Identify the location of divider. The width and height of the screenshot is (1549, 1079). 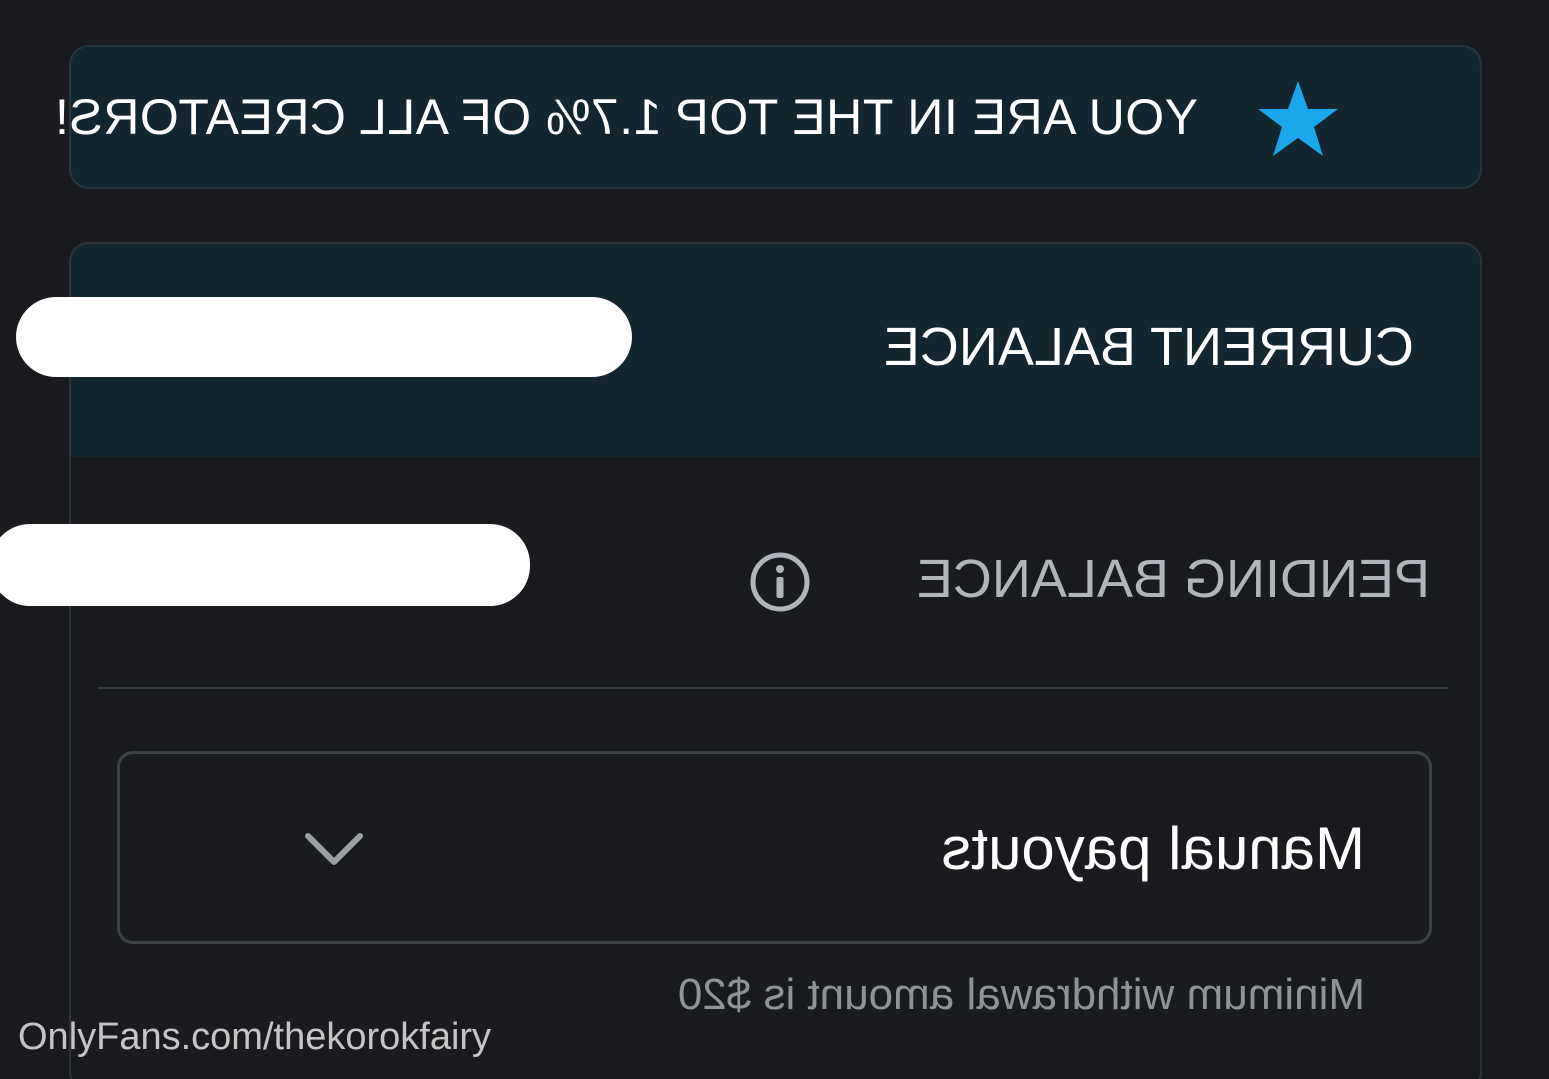
(773, 688).